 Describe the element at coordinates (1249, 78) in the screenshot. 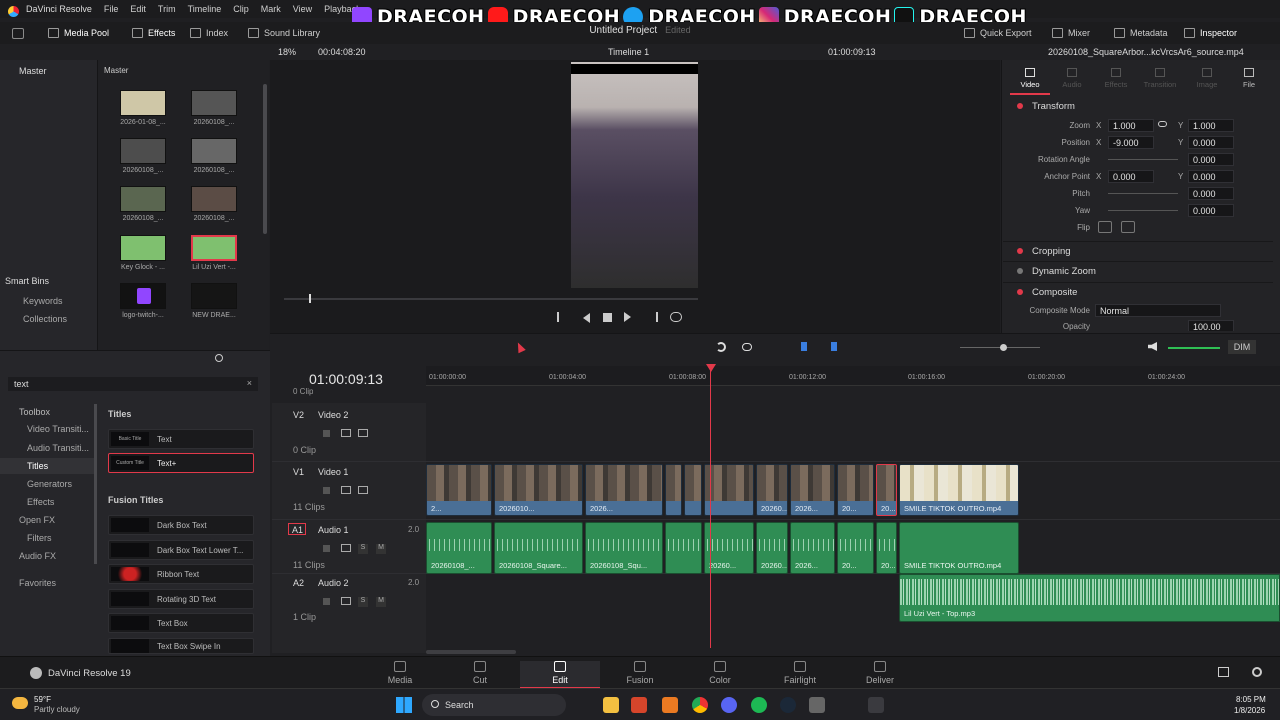

I see `tab-file: File` at that location.